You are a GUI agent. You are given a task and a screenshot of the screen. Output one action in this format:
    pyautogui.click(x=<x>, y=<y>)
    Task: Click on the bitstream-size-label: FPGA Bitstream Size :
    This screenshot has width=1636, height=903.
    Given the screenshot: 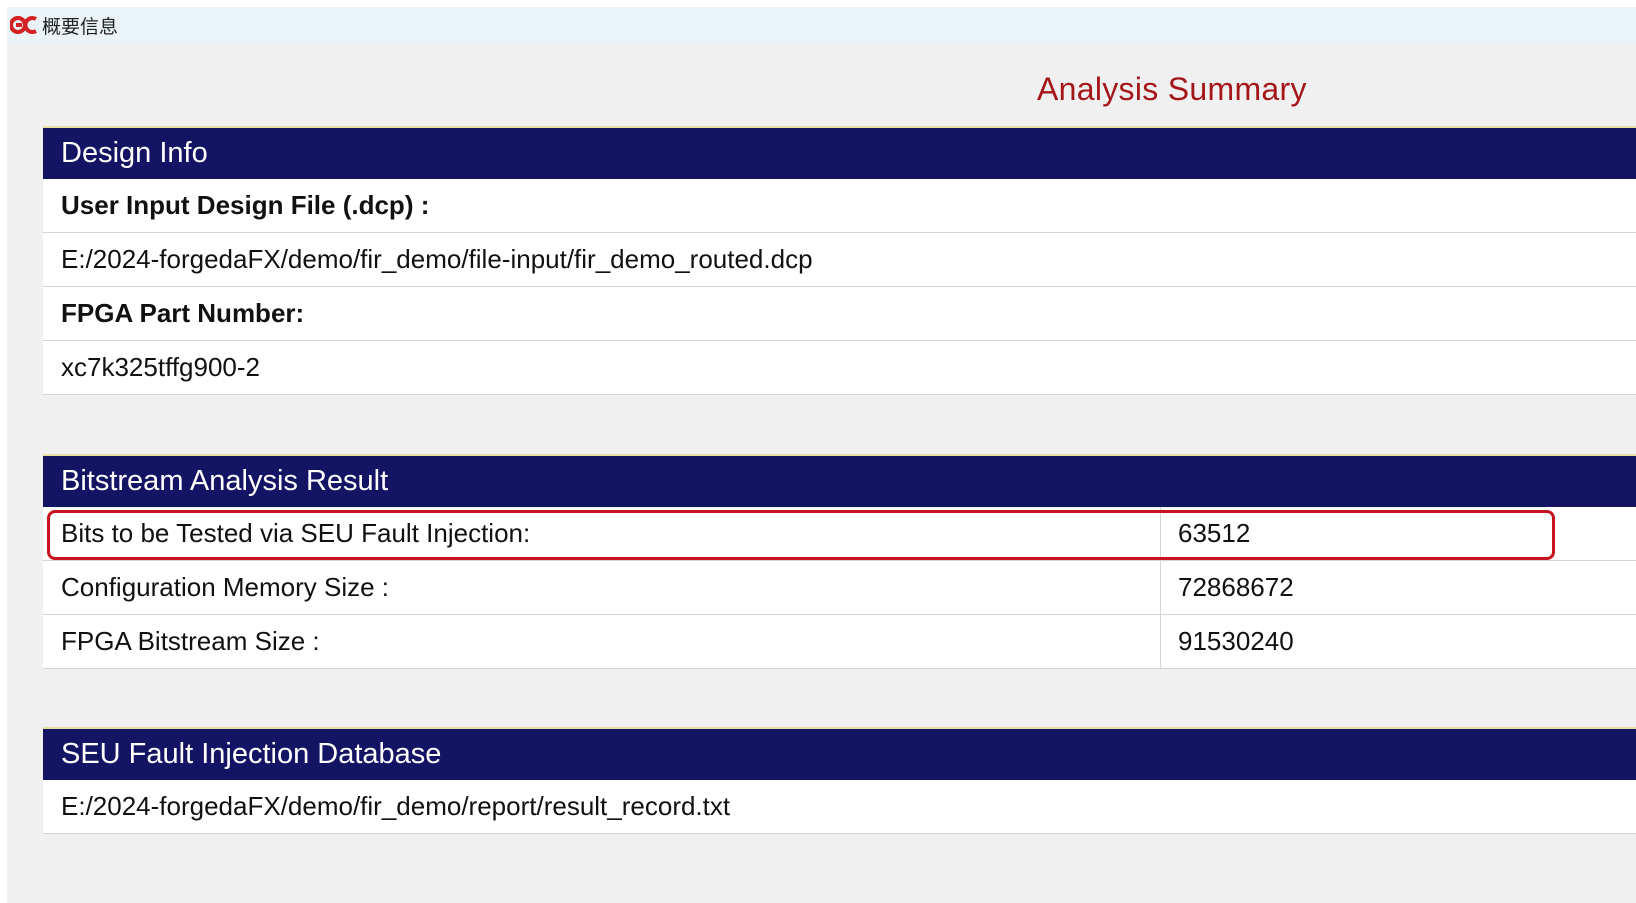 What is the action you would take?
    pyautogui.click(x=602, y=641)
    